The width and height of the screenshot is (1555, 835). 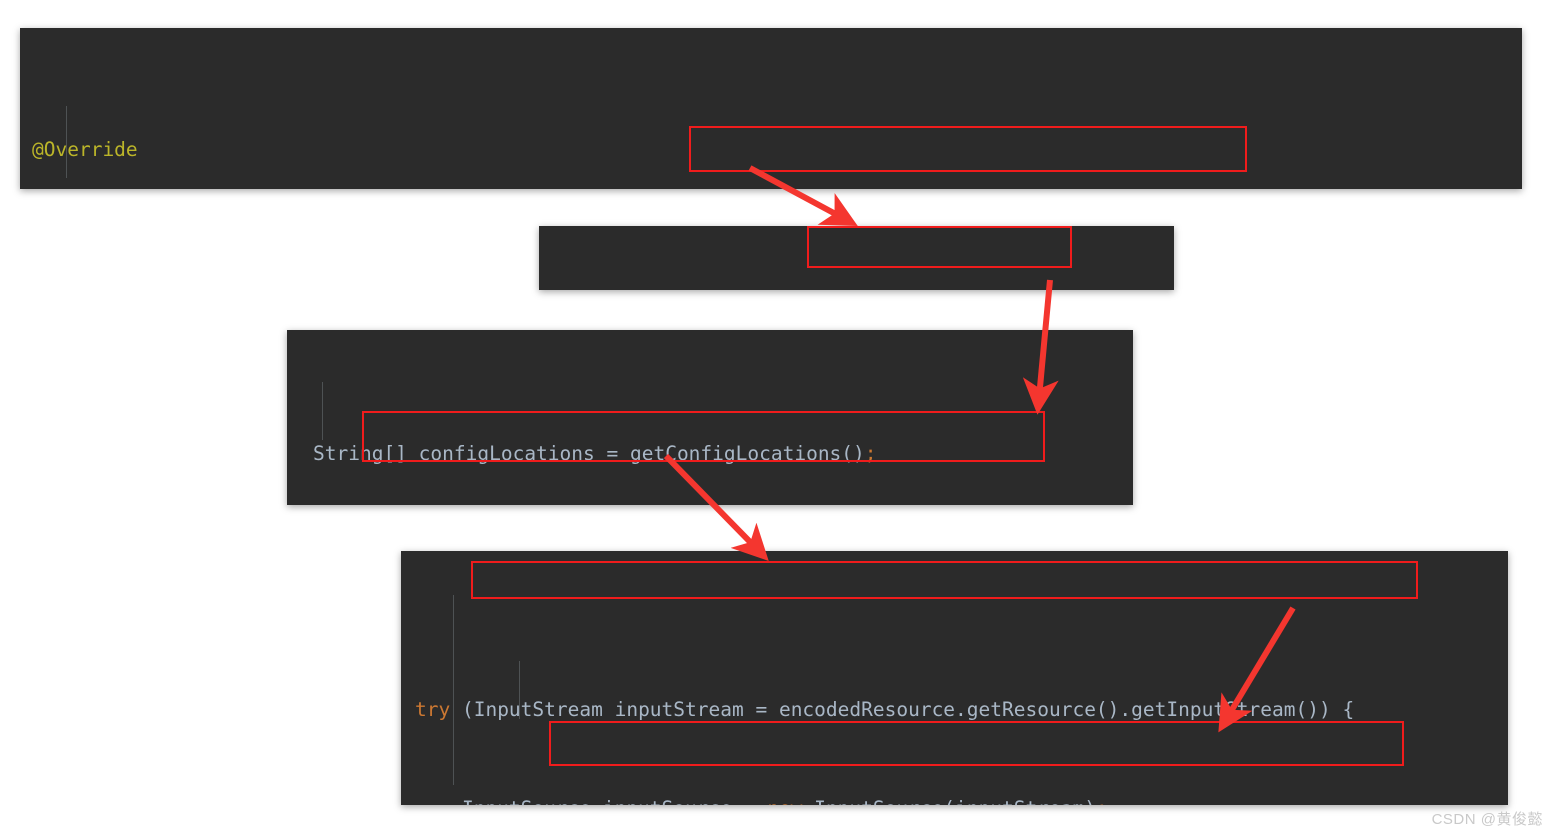 What do you see at coordinates (438, 709) in the screenshot?
I see `code-token: try` at bounding box center [438, 709].